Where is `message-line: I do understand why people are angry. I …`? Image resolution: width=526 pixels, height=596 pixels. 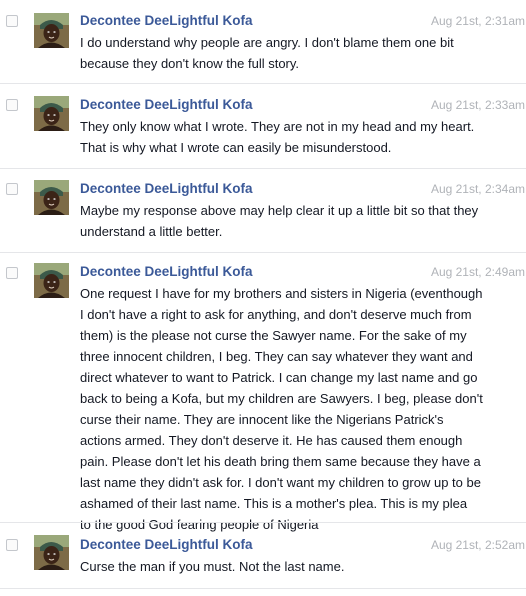 message-line: I do understand why people are angry. I … is located at coordinates (267, 42).